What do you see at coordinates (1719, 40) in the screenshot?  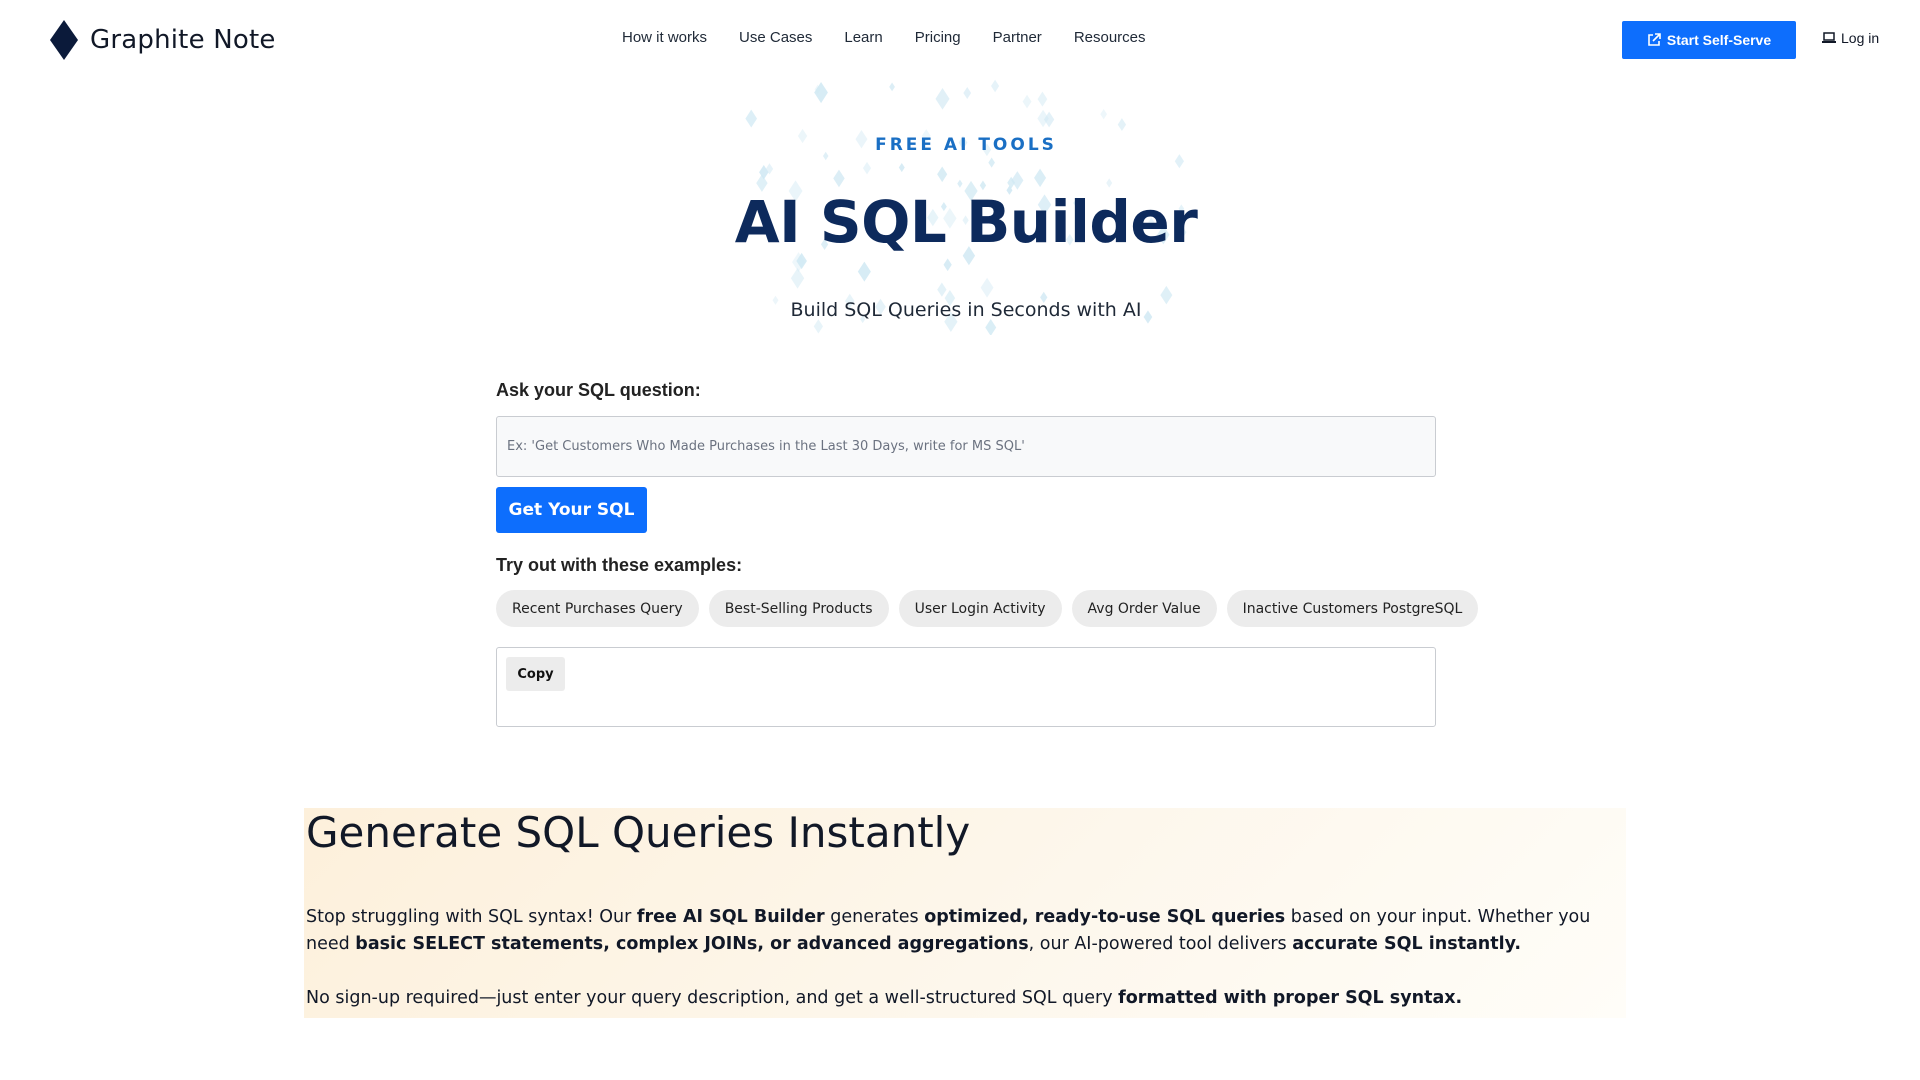 I see `start-self-serve-label: Start Self-Serve` at bounding box center [1719, 40].